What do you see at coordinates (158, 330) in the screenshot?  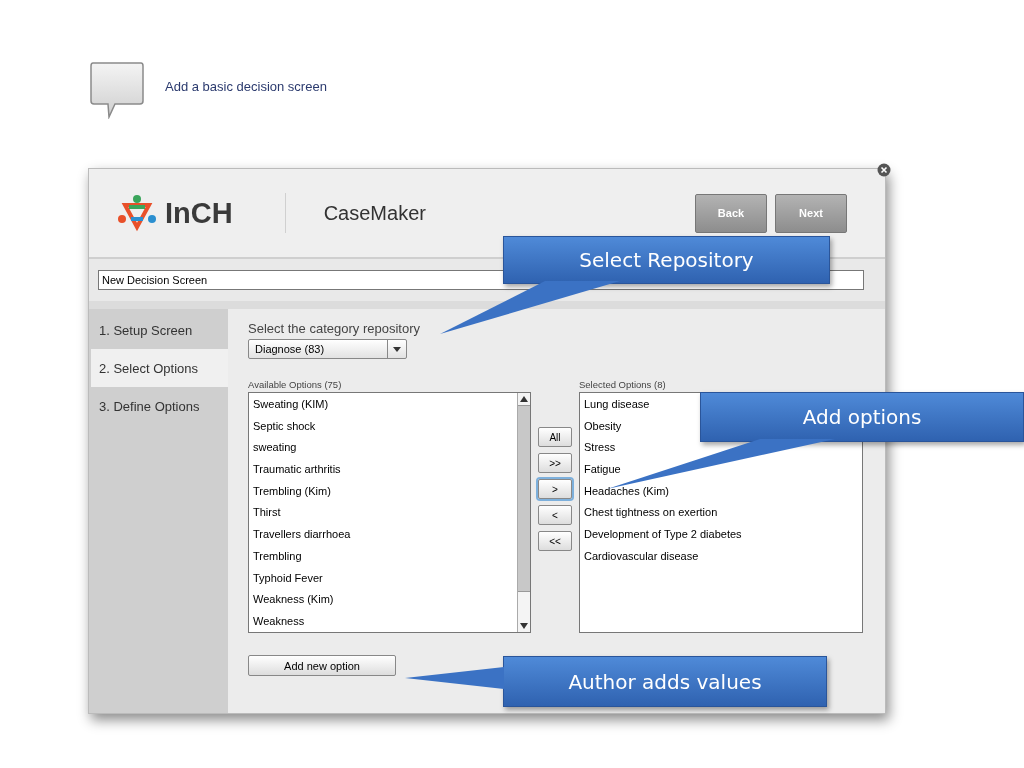 I see `step-tab: 1. Setup Screen` at bounding box center [158, 330].